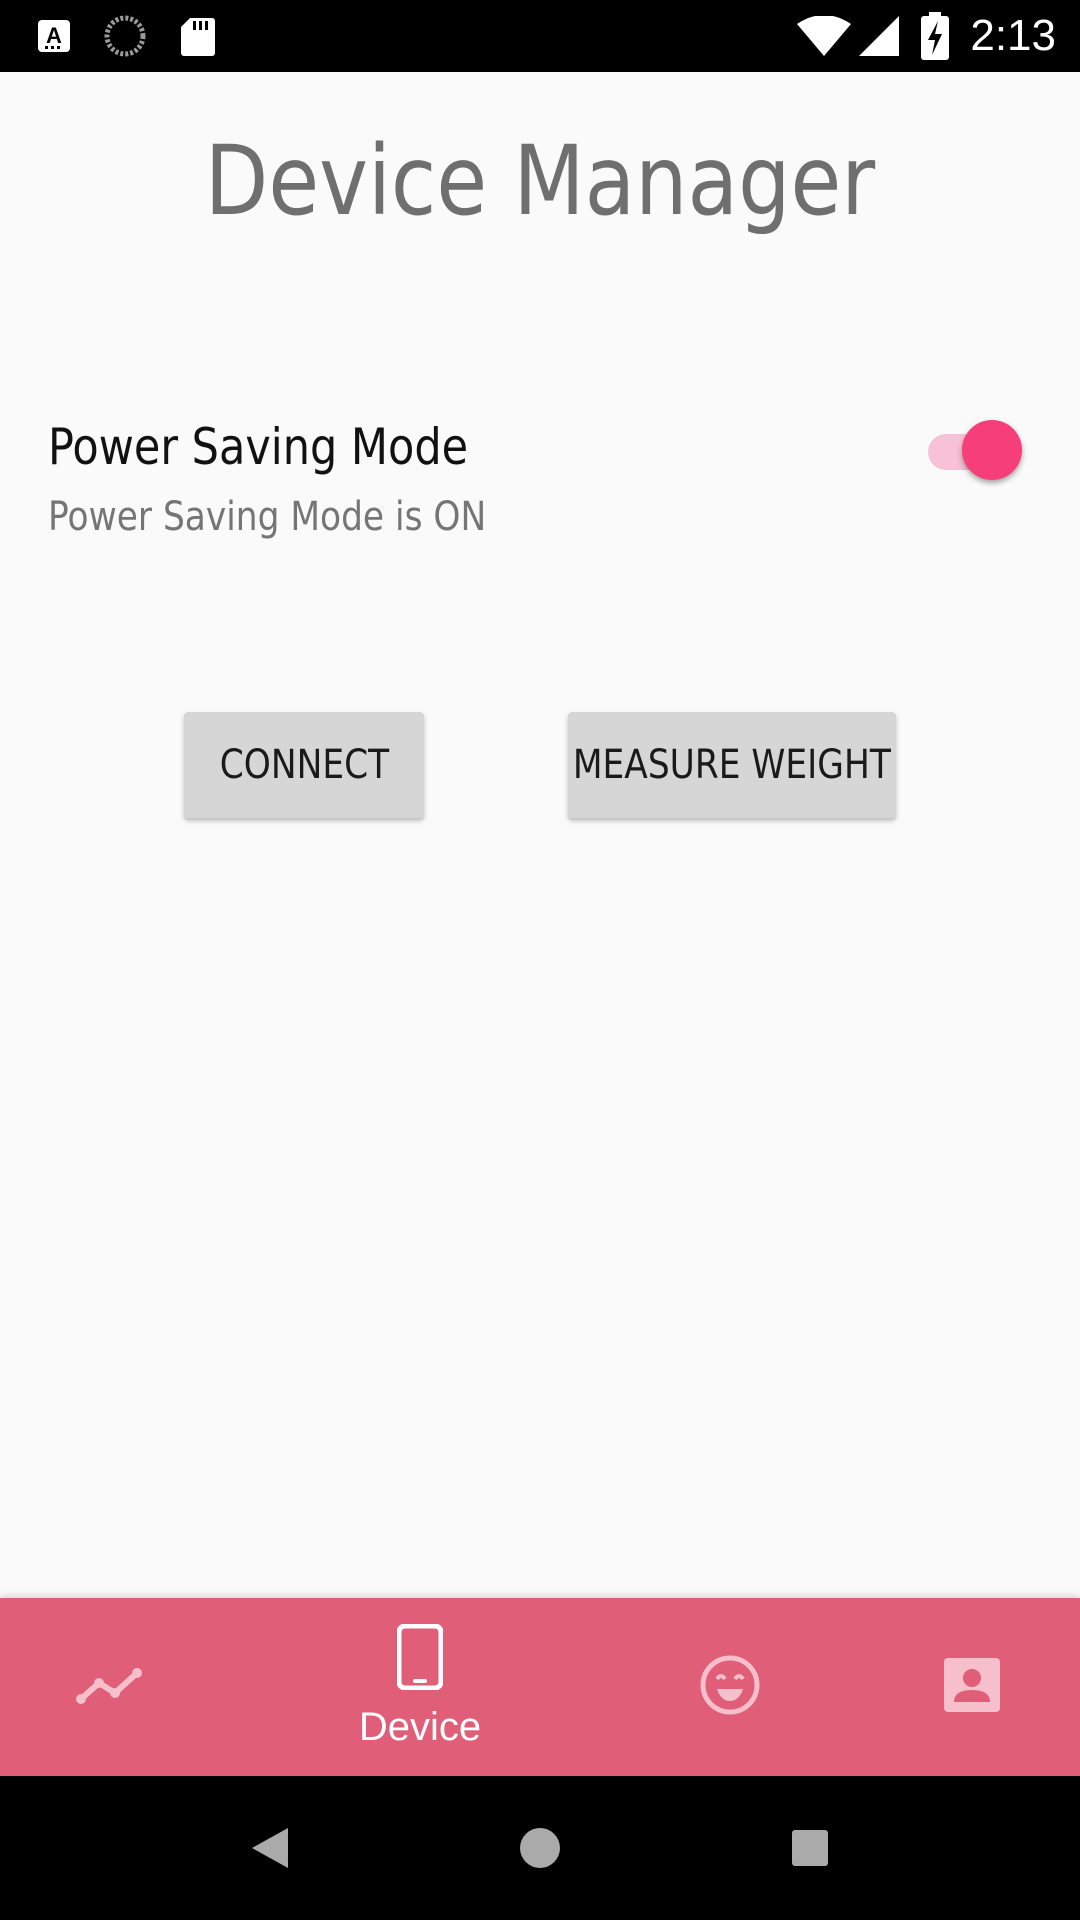 The image size is (1080, 1920). Describe the element at coordinates (420, 1727) in the screenshot. I see `nav-item-device-label: Device` at that location.